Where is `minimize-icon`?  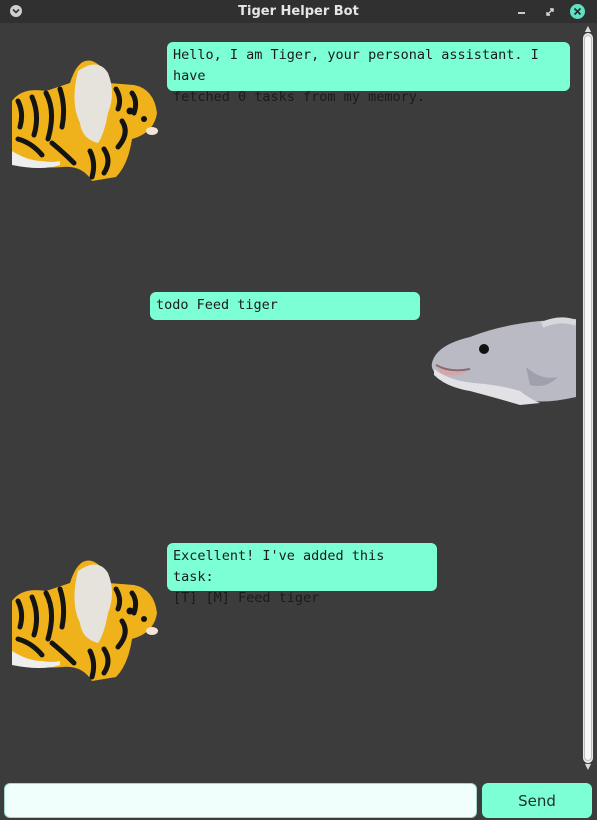
minimize-icon is located at coordinates (521, 13).